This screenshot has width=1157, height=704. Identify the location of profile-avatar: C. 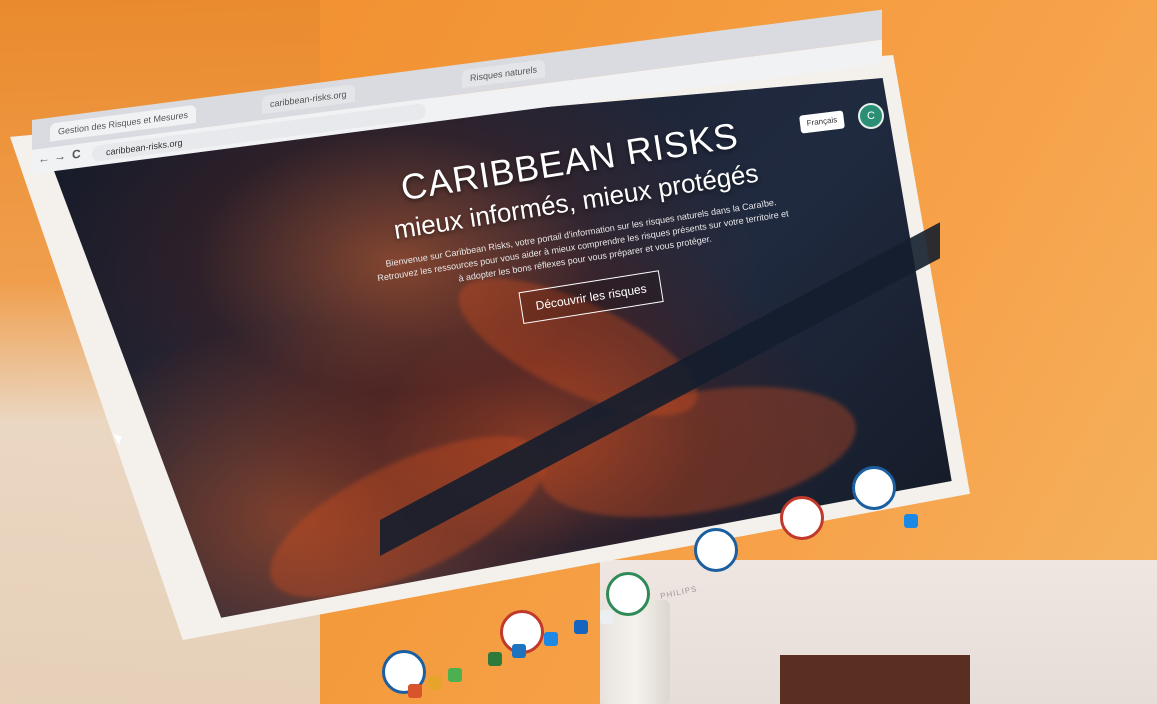
(871, 116).